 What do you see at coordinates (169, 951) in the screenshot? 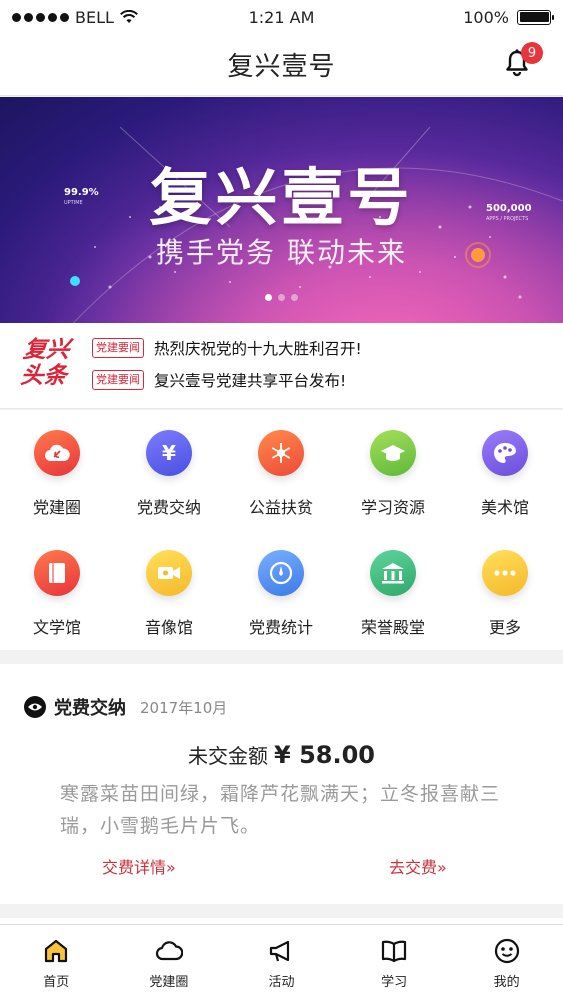
I see `cloud-icon` at bounding box center [169, 951].